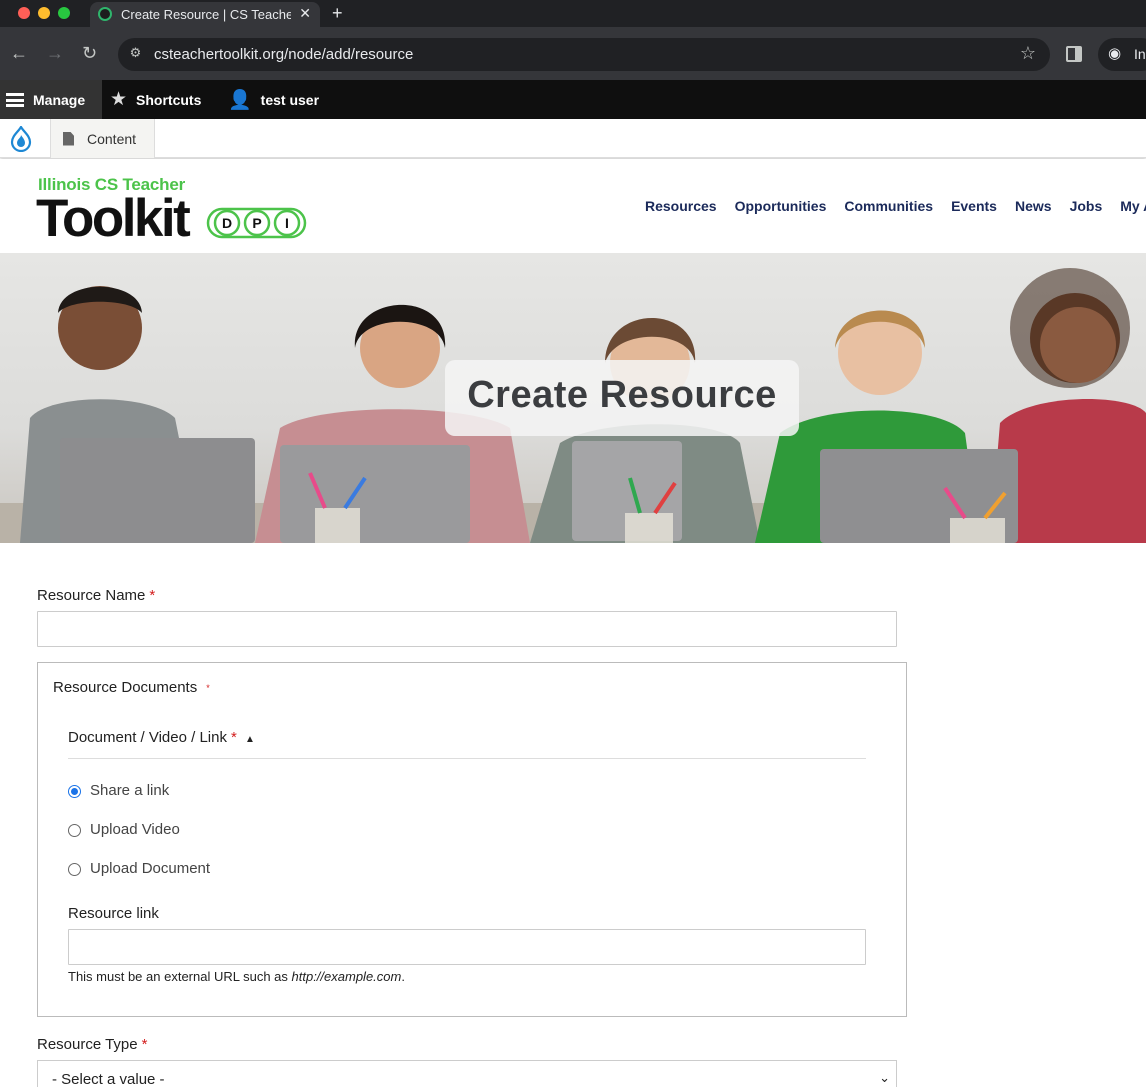  Describe the element at coordinates (467, 629) in the screenshot. I see `resource-name-input` at that location.